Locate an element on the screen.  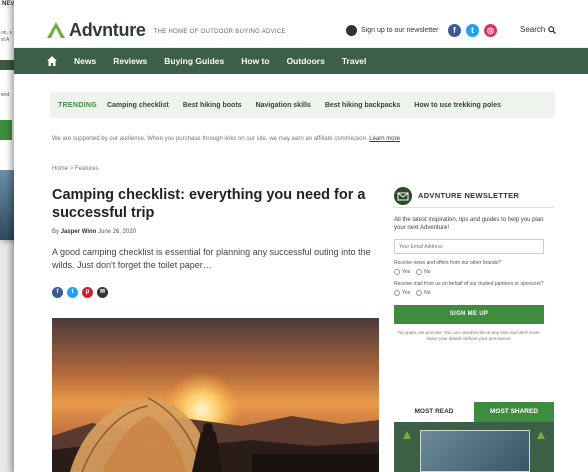
logo-text: Advnture is located at coordinates (107, 29).